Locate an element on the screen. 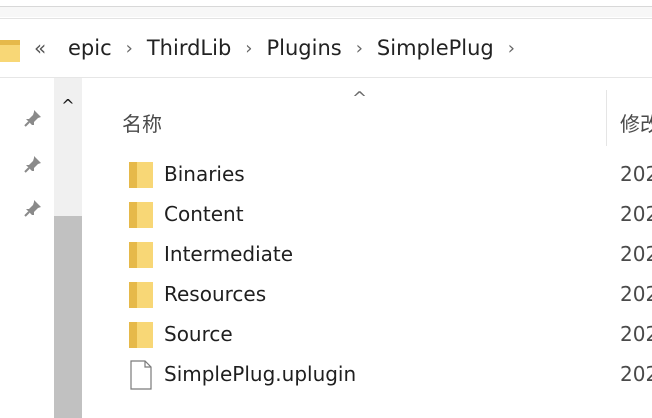 This screenshot has height=418, width=652. window-top-strip is located at coordinates (326, 9).